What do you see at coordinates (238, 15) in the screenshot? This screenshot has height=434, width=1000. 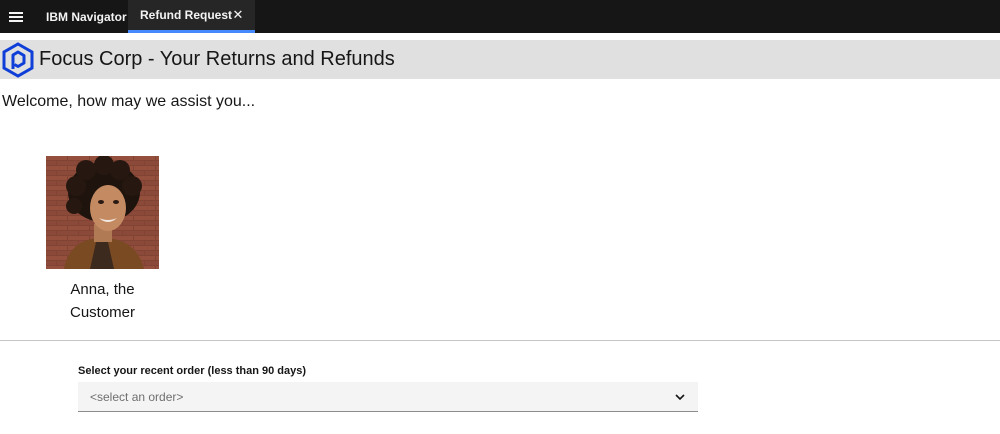 I see `close-icon: ✕` at bounding box center [238, 15].